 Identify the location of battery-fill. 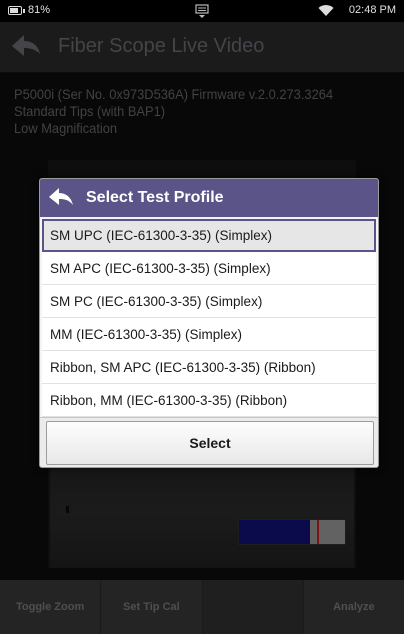
(14, 10).